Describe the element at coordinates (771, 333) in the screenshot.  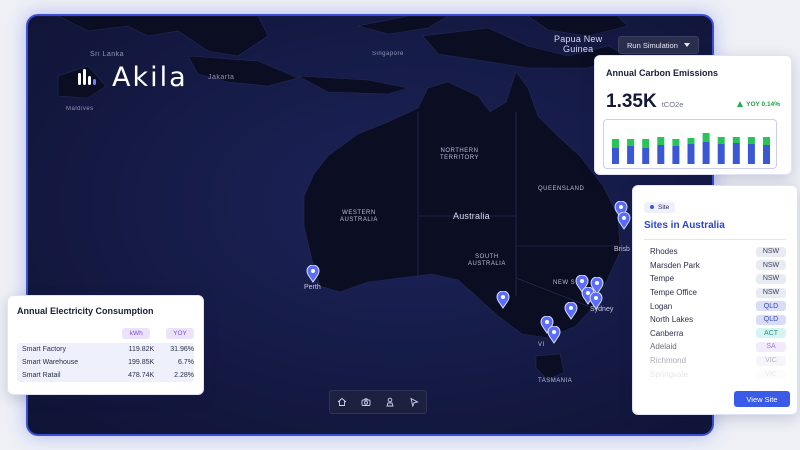
I see `state-badge: ACT` at that location.